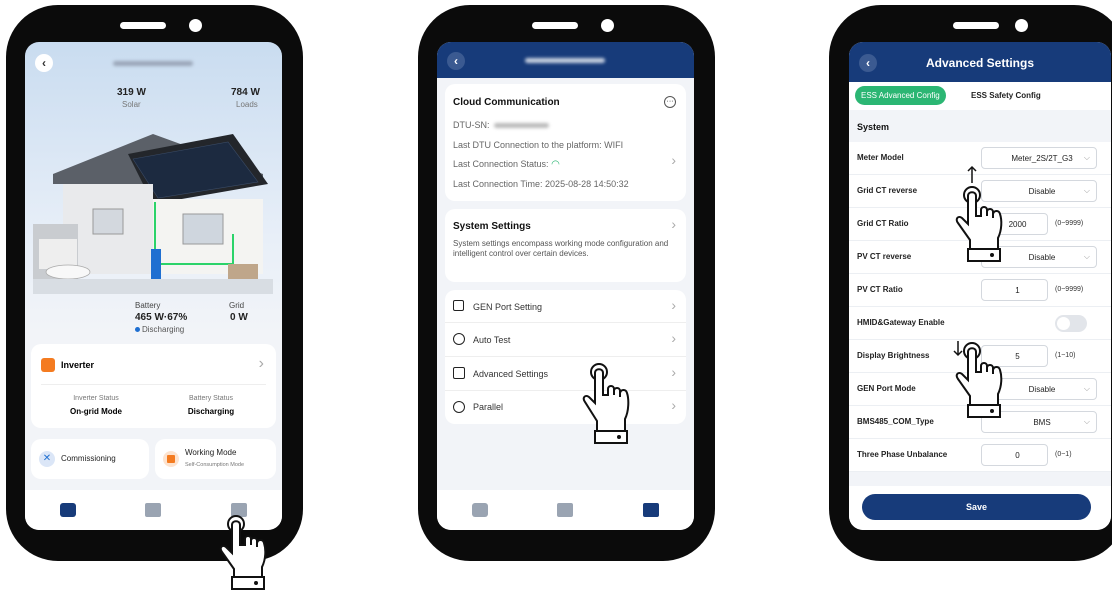  What do you see at coordinates (459, 373) in the screenshot?
I see `advanced-settings-icon` at bounding box center [459, 373].